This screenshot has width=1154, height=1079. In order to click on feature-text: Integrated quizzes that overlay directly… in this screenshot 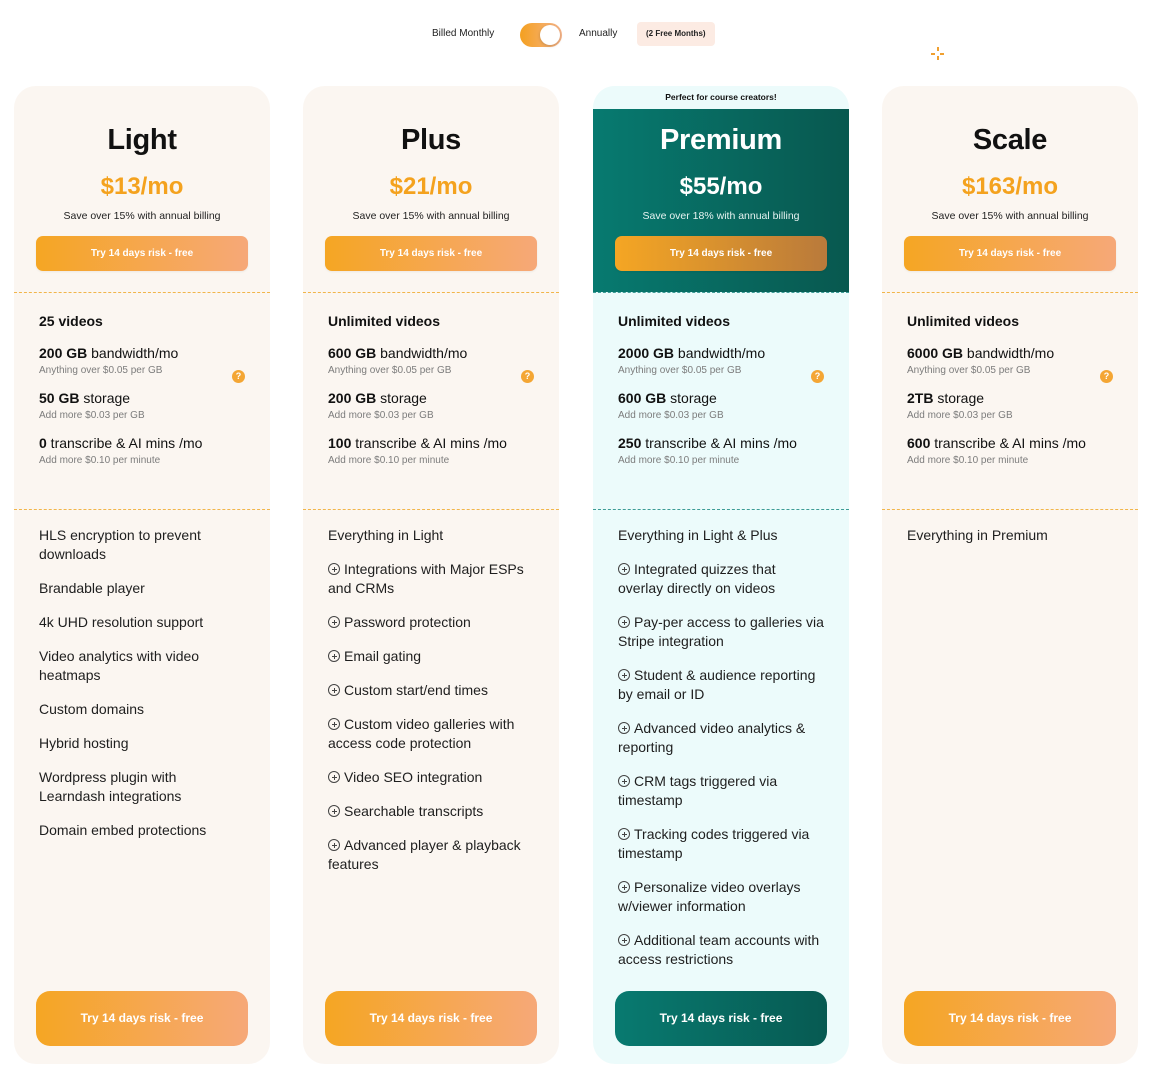, I will do `click(697, 578)`.